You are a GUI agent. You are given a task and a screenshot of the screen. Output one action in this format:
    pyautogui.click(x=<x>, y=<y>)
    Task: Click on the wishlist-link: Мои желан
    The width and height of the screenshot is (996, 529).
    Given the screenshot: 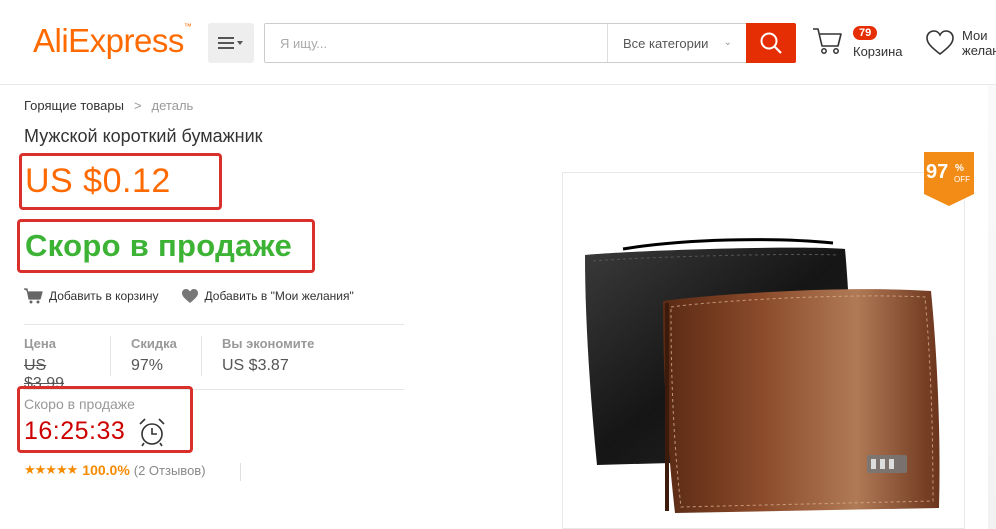 What is the action you would take?
    pyautogui.click(x=960, y=44)
    